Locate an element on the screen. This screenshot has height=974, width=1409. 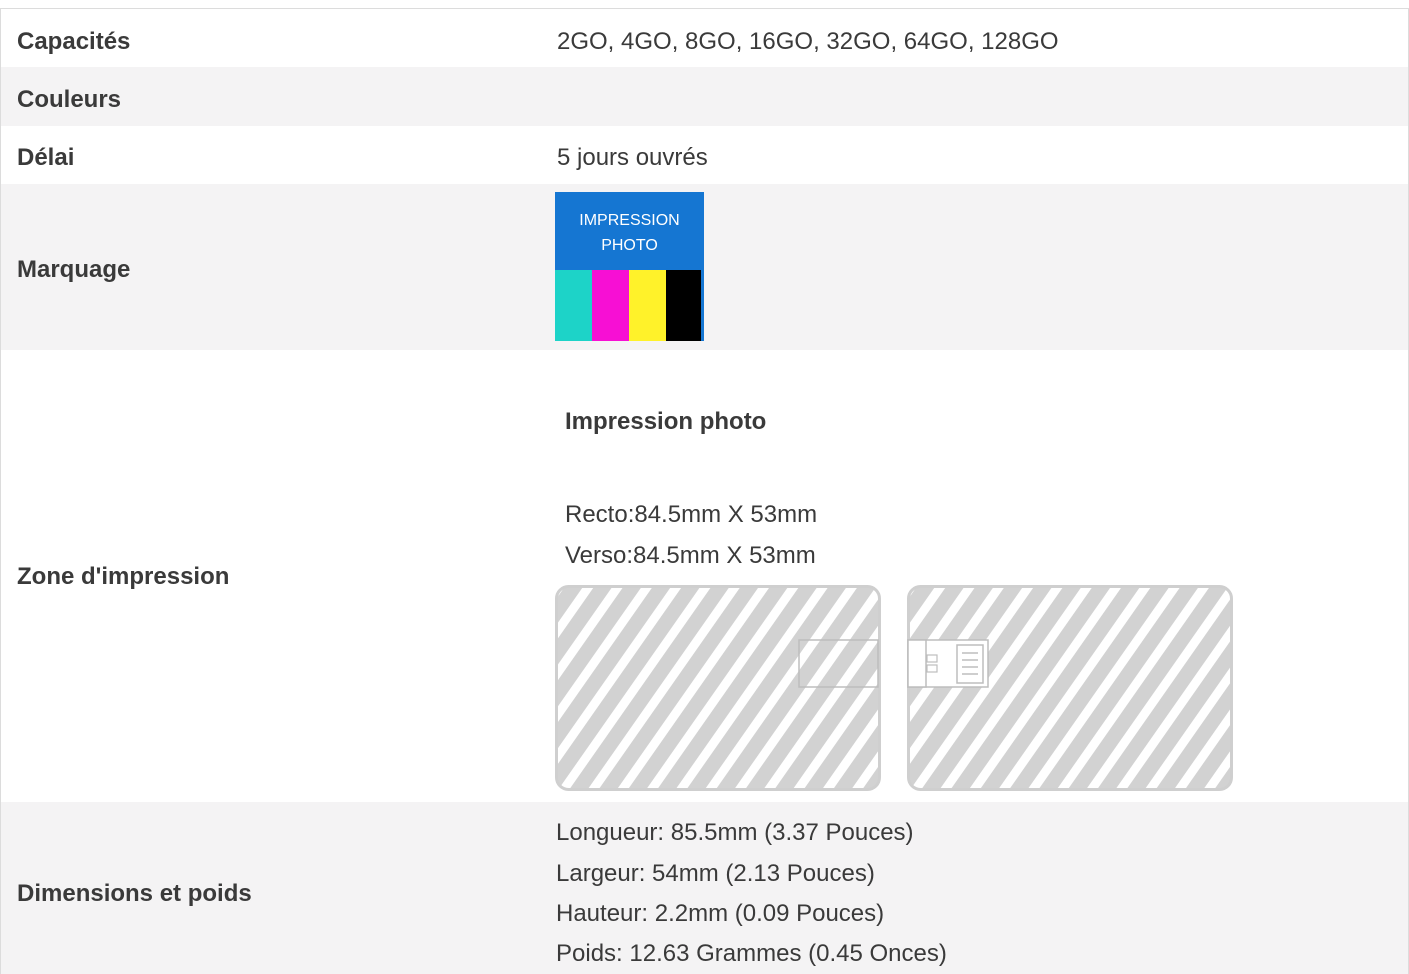
label-zone-impression: Zone d'impression is located at coordinates (123, 576).